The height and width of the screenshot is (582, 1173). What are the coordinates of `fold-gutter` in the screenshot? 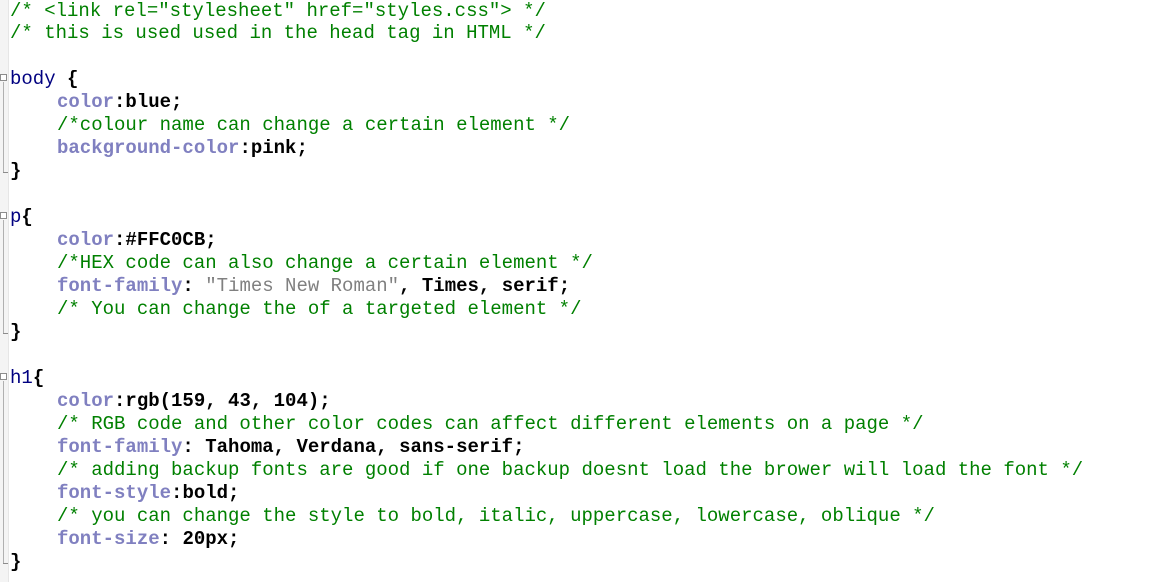 It's located at (4, 291).